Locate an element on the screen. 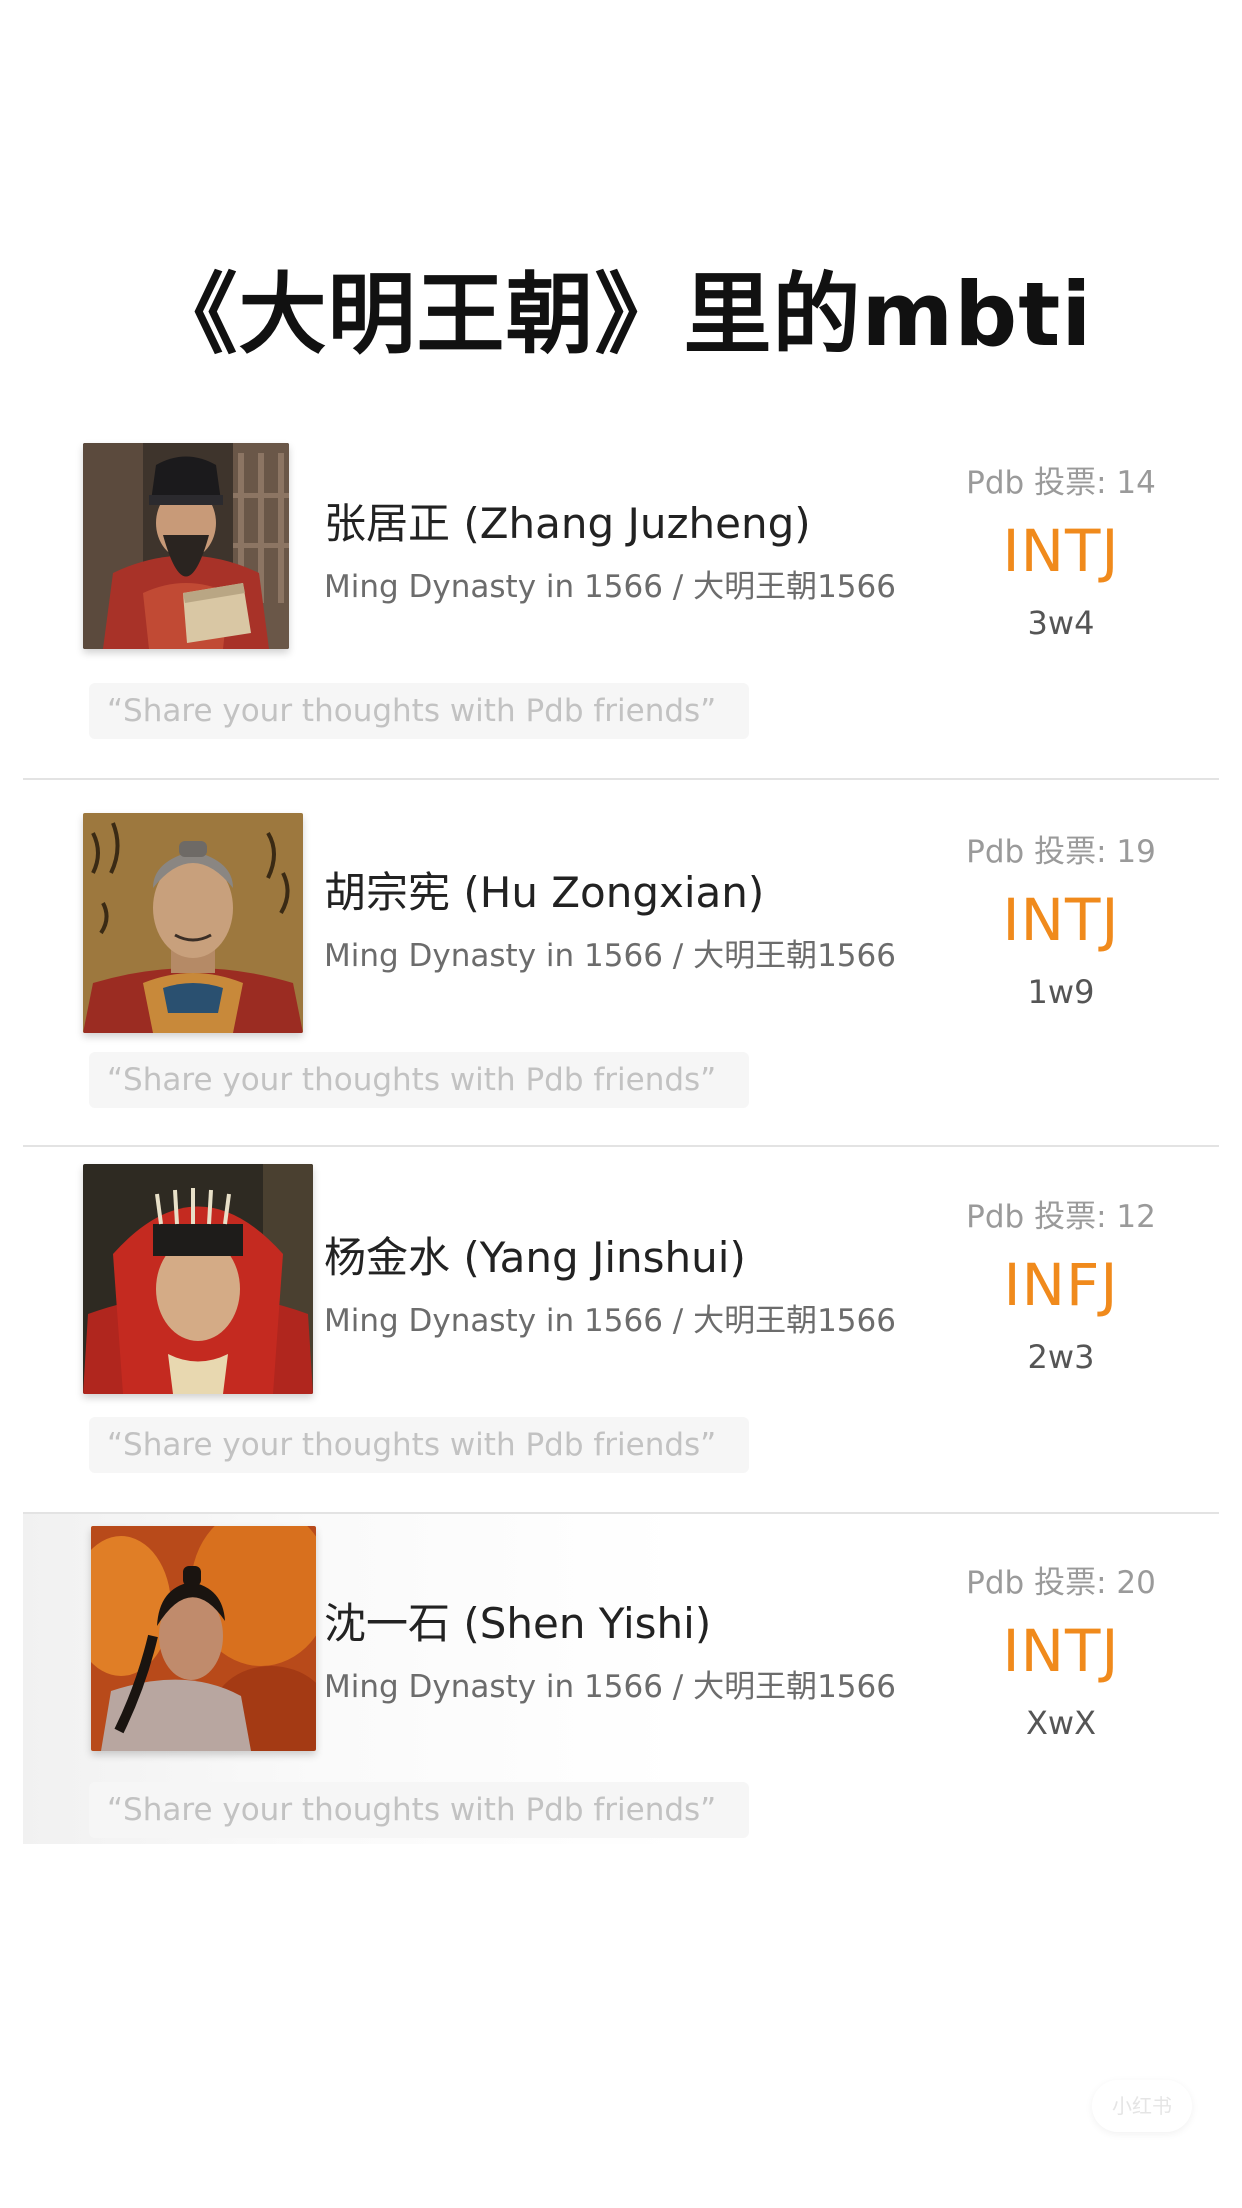 The width and height of the screenshot is (1242, 2208). enneagram-type: 2w3 is located at coordinates (1061, 1357).